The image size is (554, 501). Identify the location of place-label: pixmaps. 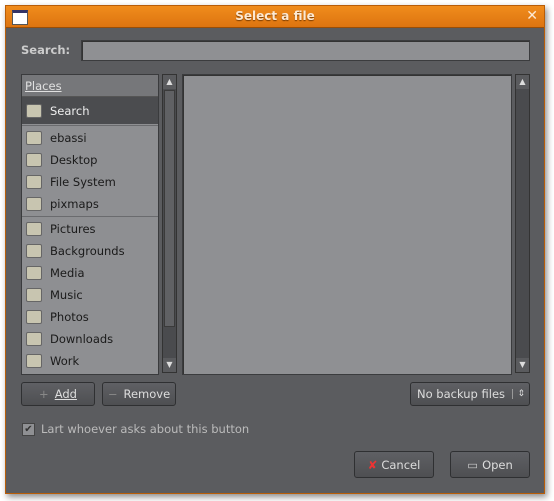
(74, 204).